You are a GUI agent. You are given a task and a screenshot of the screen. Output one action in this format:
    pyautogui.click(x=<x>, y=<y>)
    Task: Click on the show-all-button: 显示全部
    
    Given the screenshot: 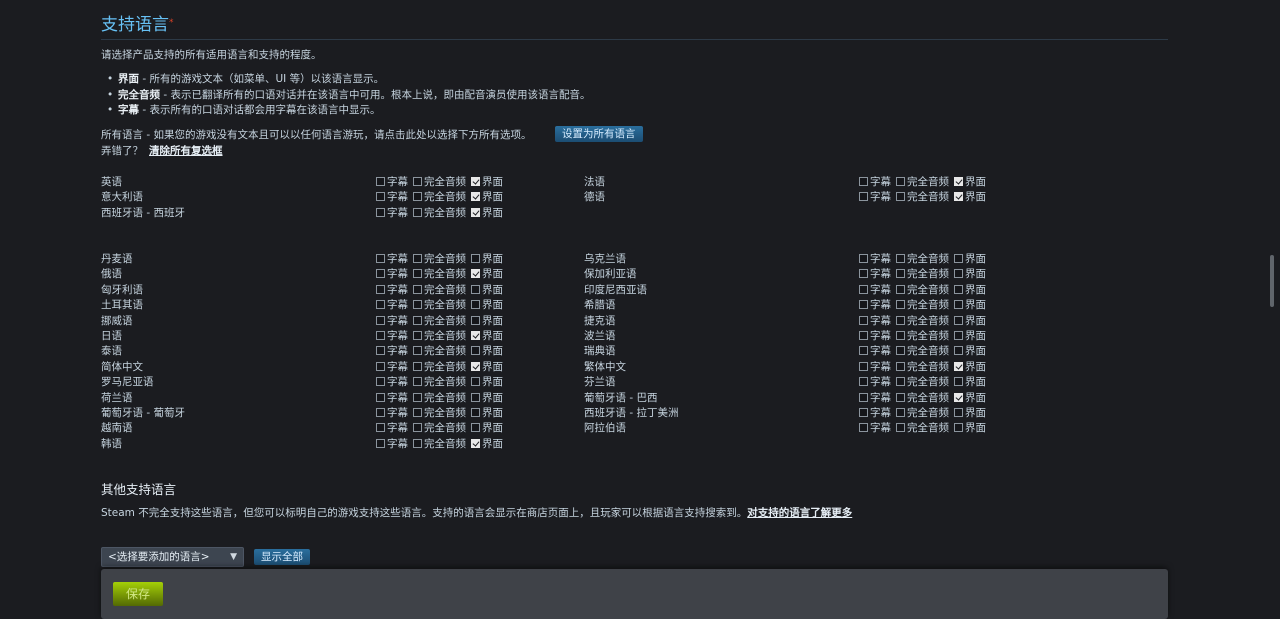 What is the action you would take?
    pyautogui.click(x=282, y=557)
    